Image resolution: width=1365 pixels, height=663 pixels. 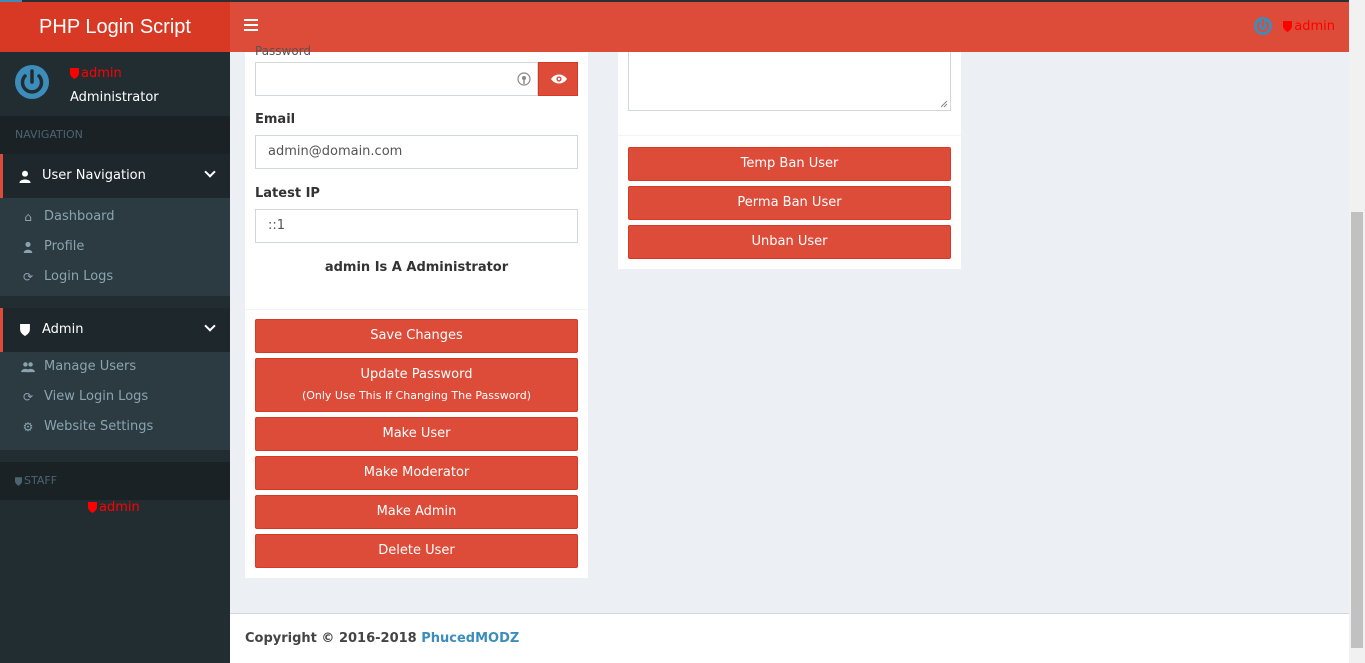 What do you see at coordinates (1357, 430) in the screenshot?
I see `scrollbar-thumb` at bounding box center [1357, 430].